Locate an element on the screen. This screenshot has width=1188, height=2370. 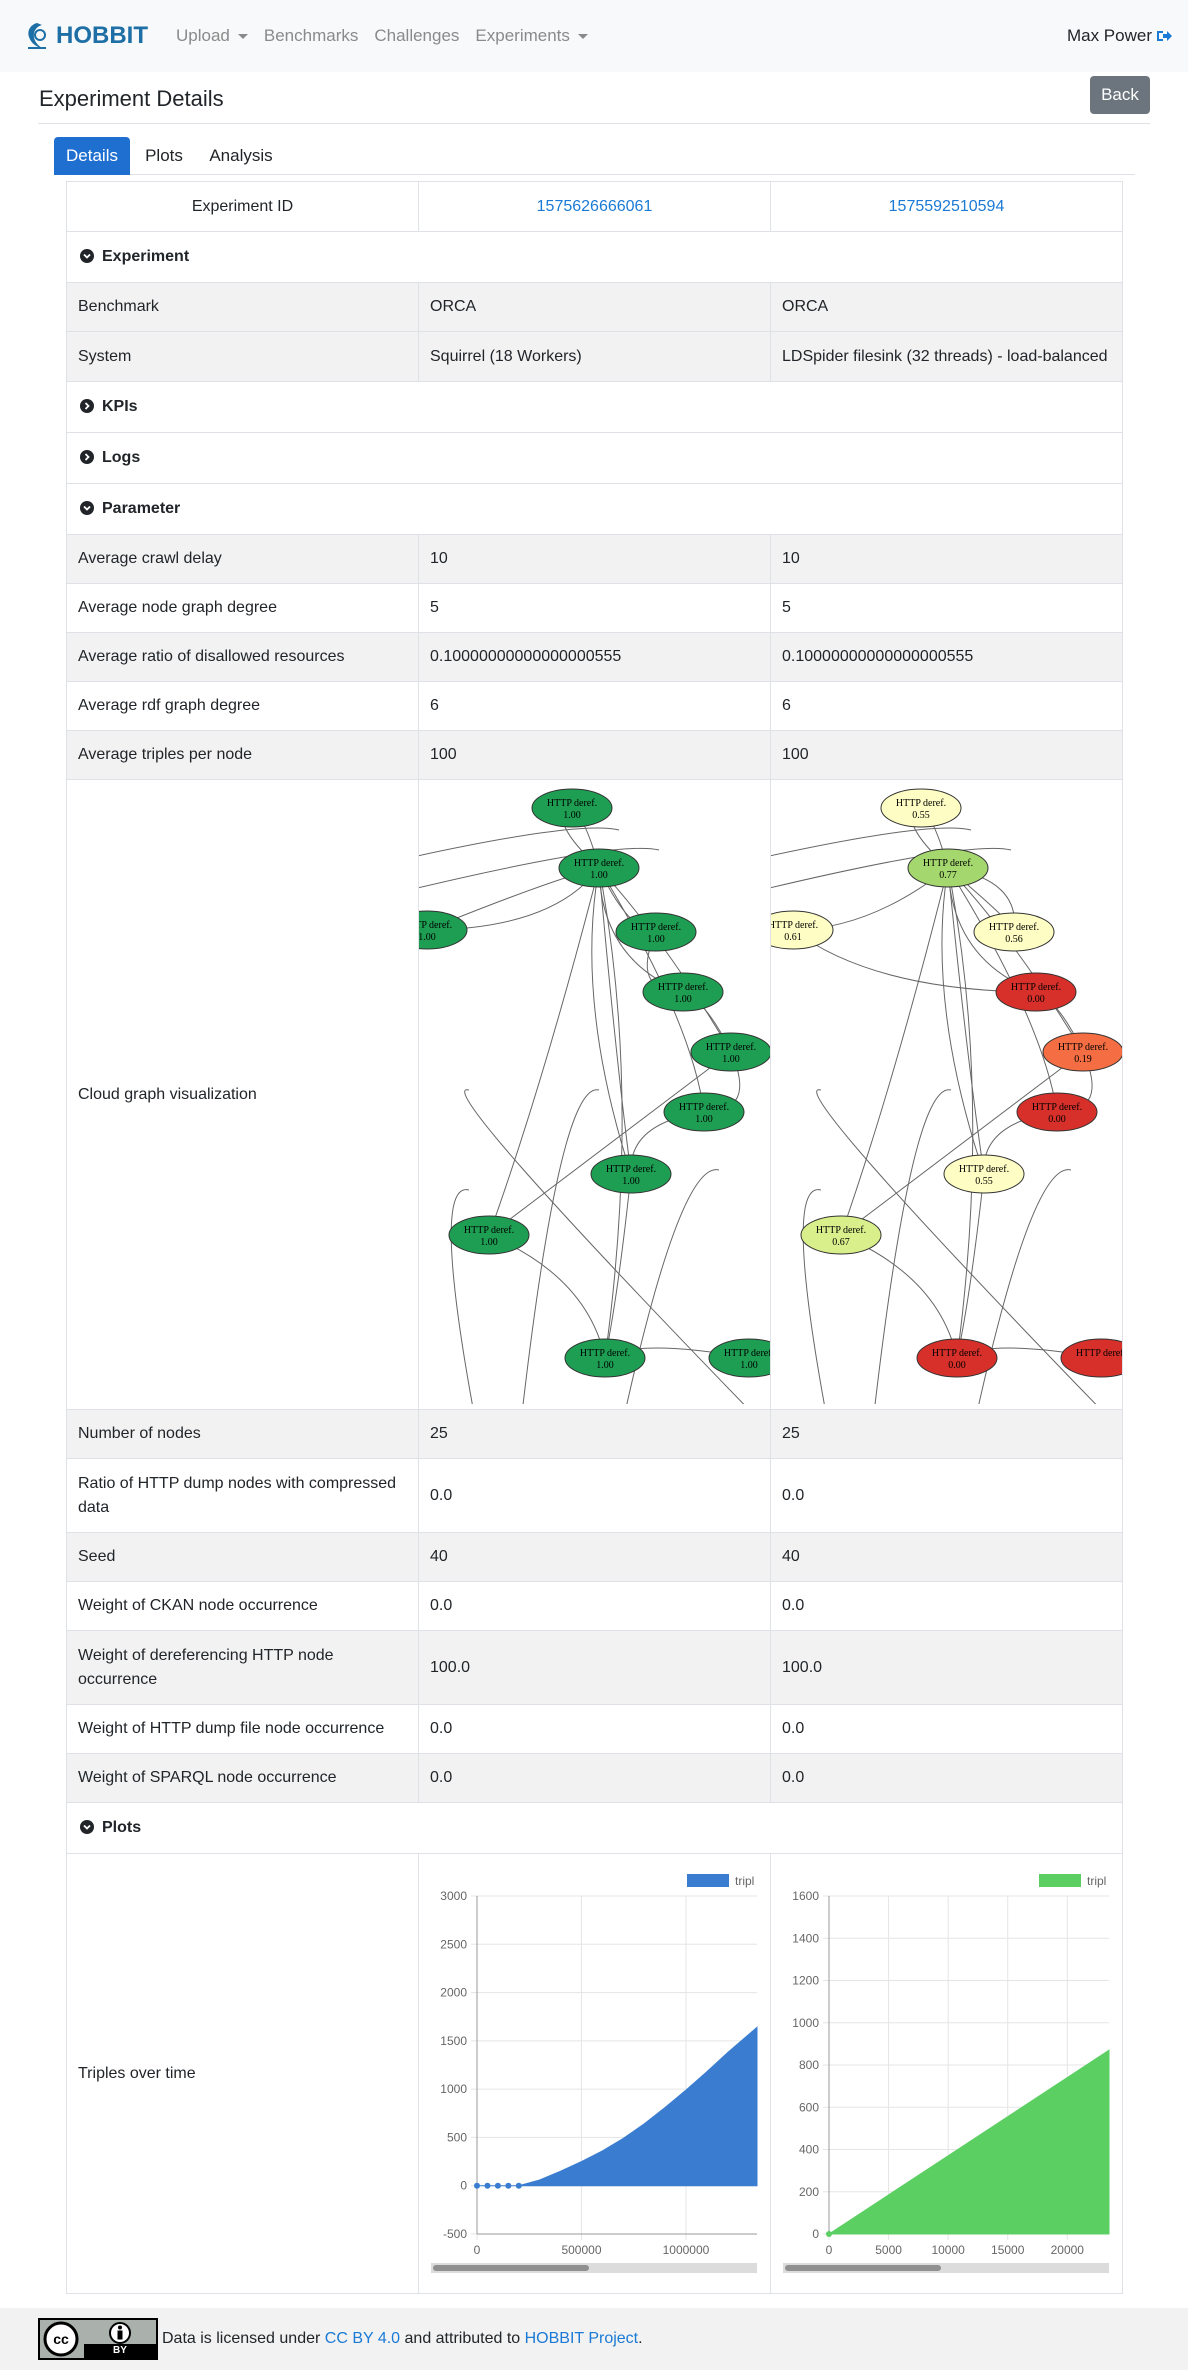
row-value-a: 40 is located at coordinates (594, 1557).